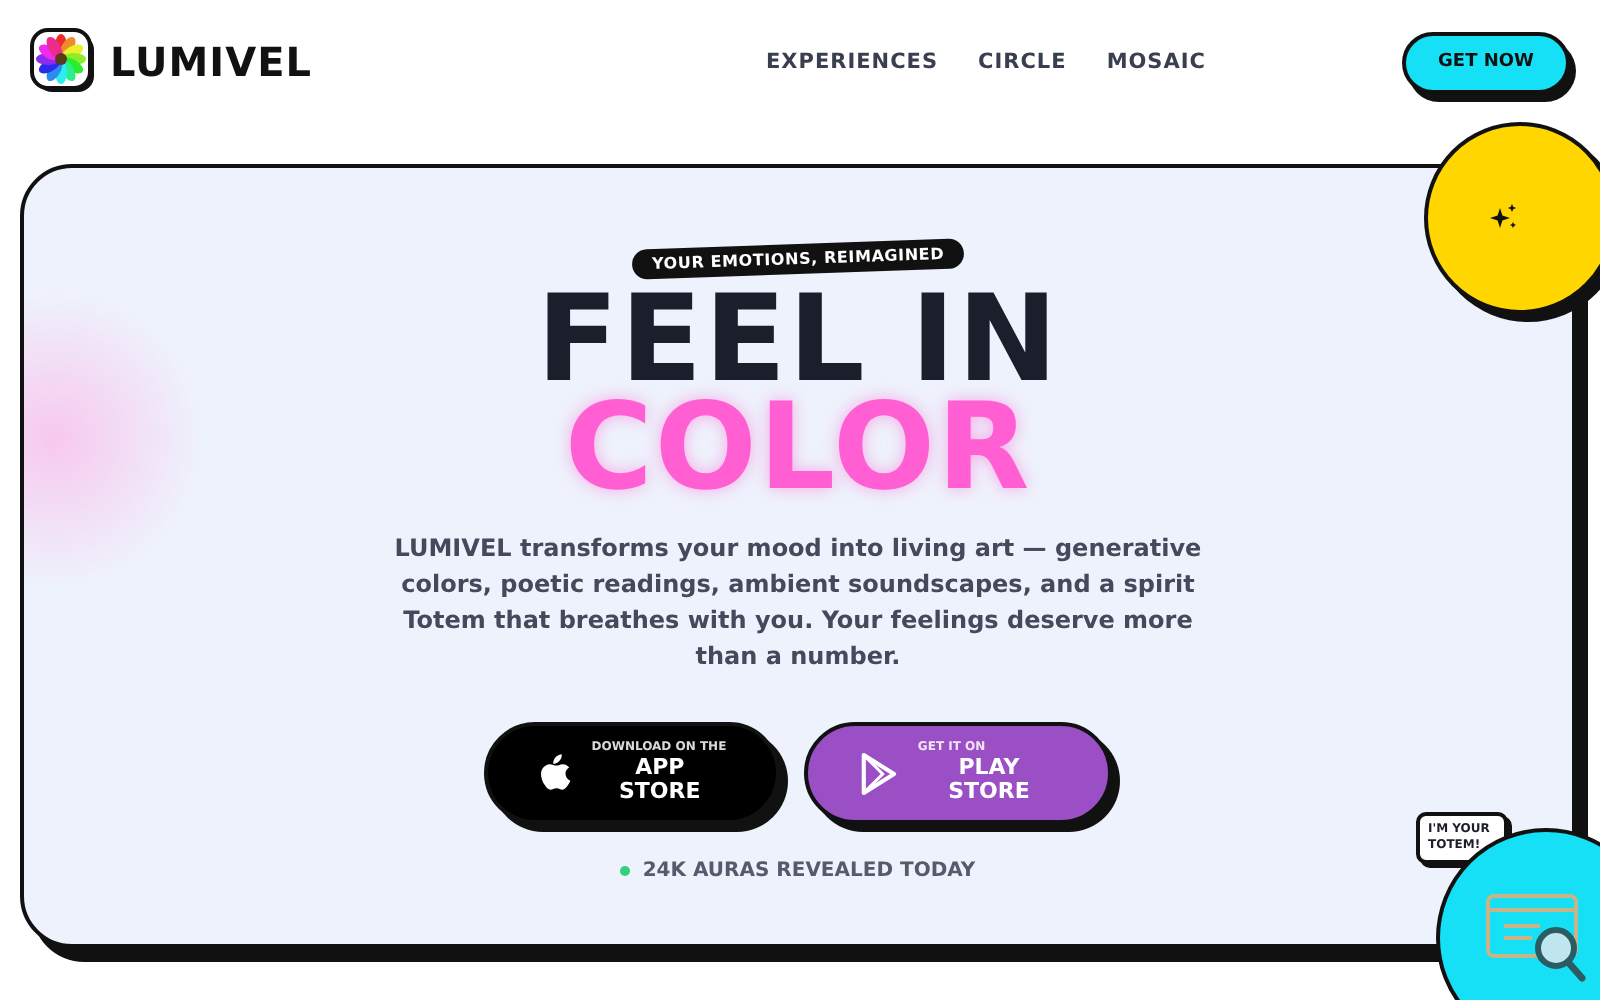 This screenshot has width=1600, height=1000. What do you see at coordinates (211, 62) in the screenshot?
I see `brand-name: LUMIVEL` at bounding box center [211, 62].